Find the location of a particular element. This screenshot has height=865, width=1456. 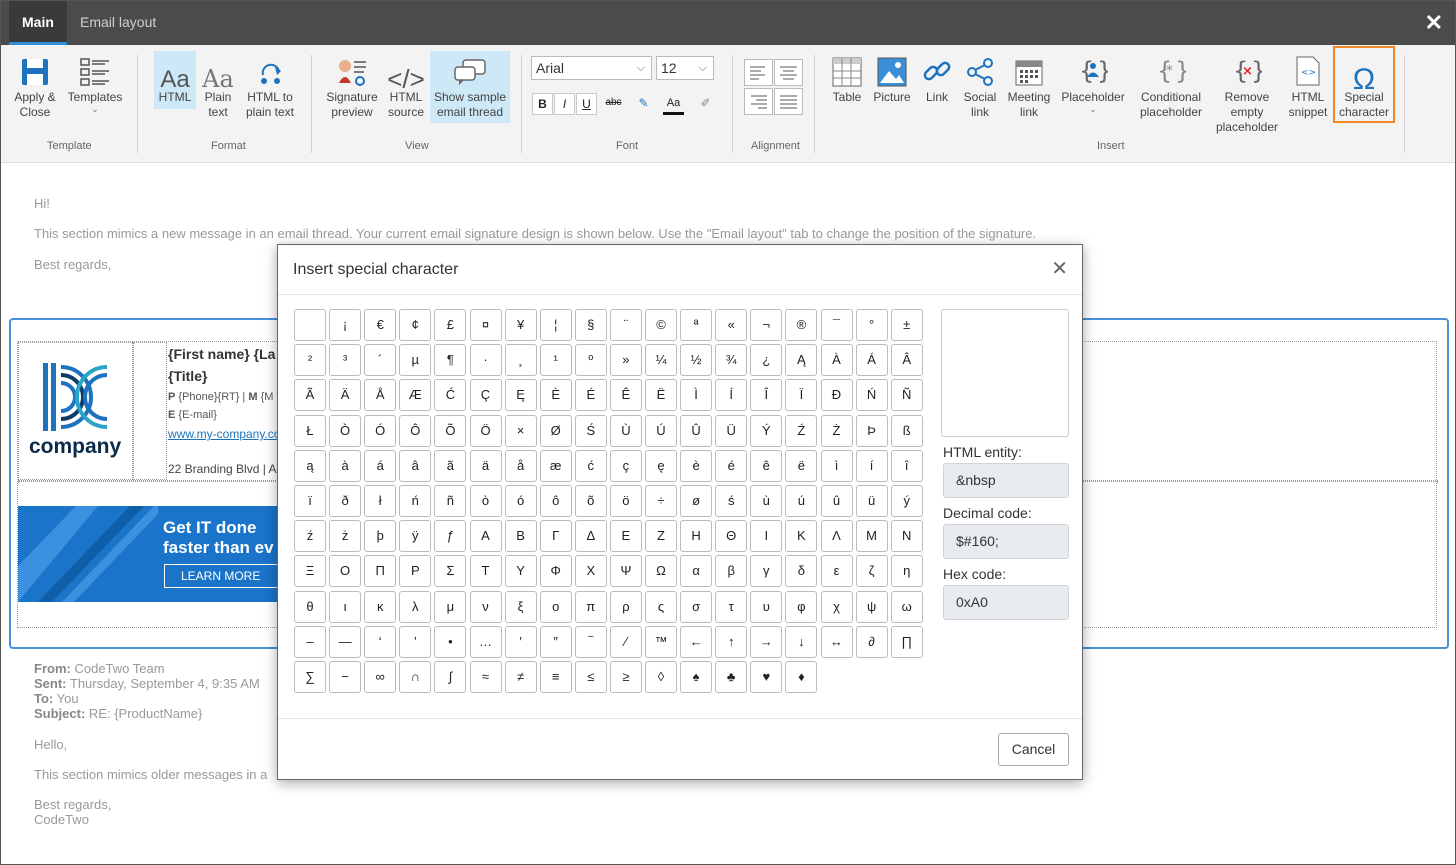

special-character-cell: Θ is located at coordinates (731, 536).